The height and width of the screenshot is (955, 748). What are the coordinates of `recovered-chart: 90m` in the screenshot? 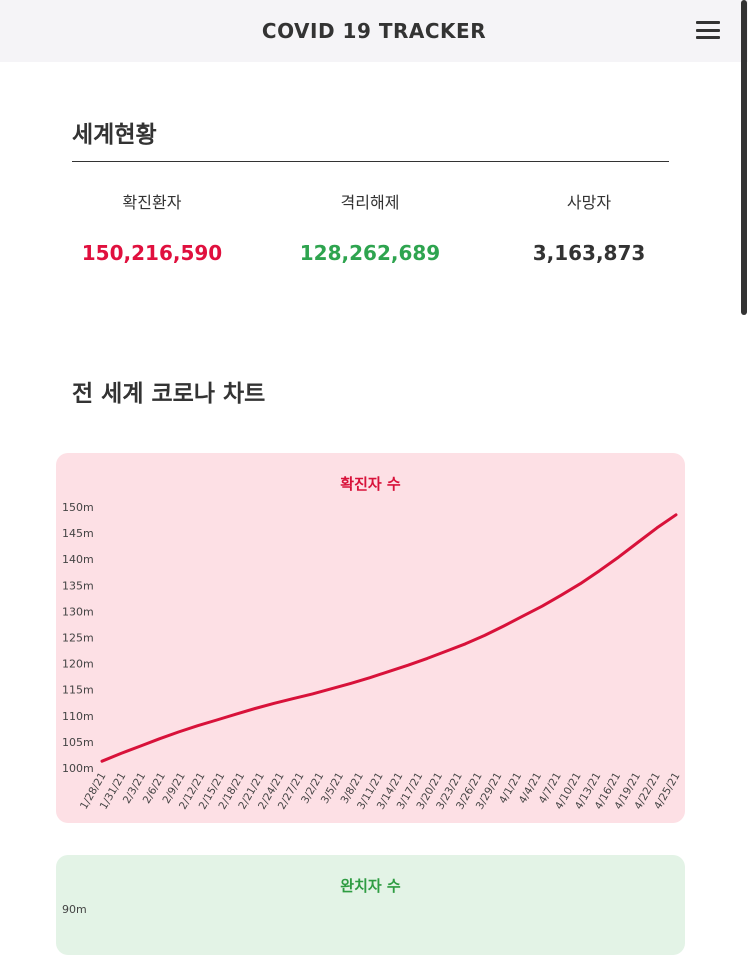 It's located at (74, 909).